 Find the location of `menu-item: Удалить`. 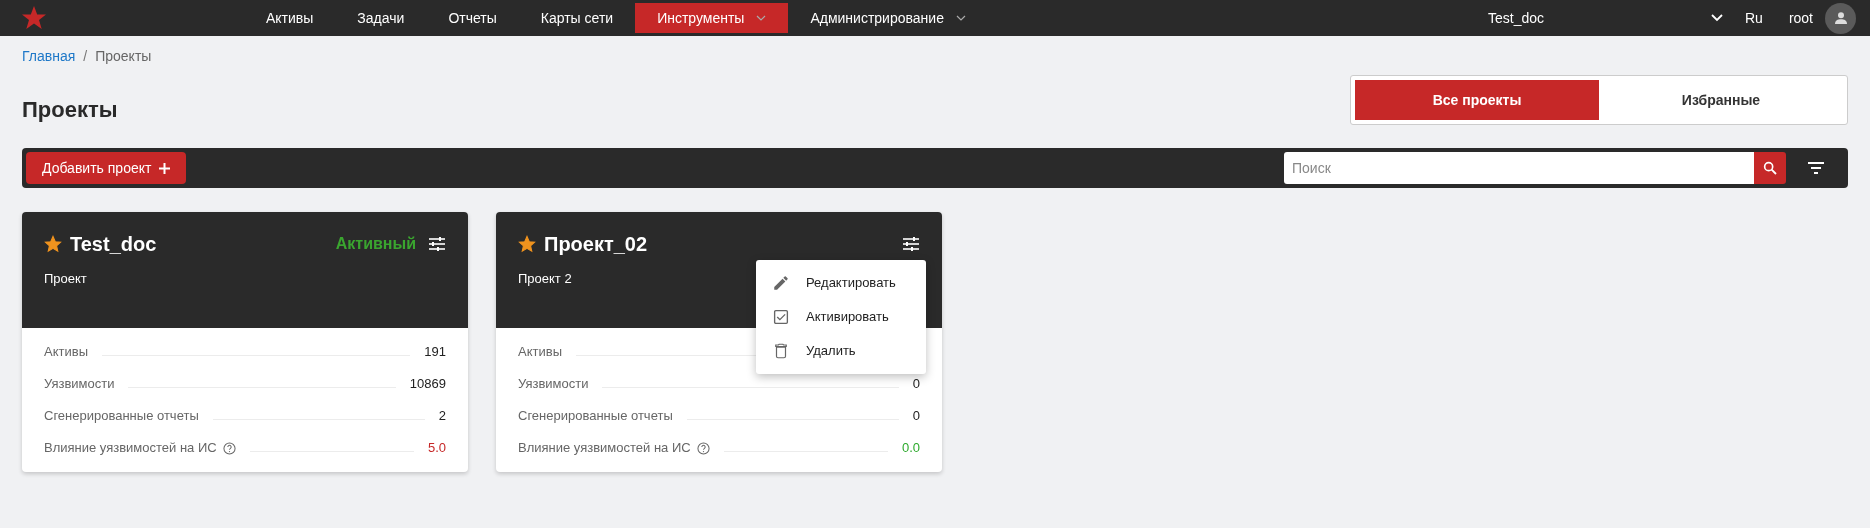

menu-item: Удалить is located at coordinates (841, 351).